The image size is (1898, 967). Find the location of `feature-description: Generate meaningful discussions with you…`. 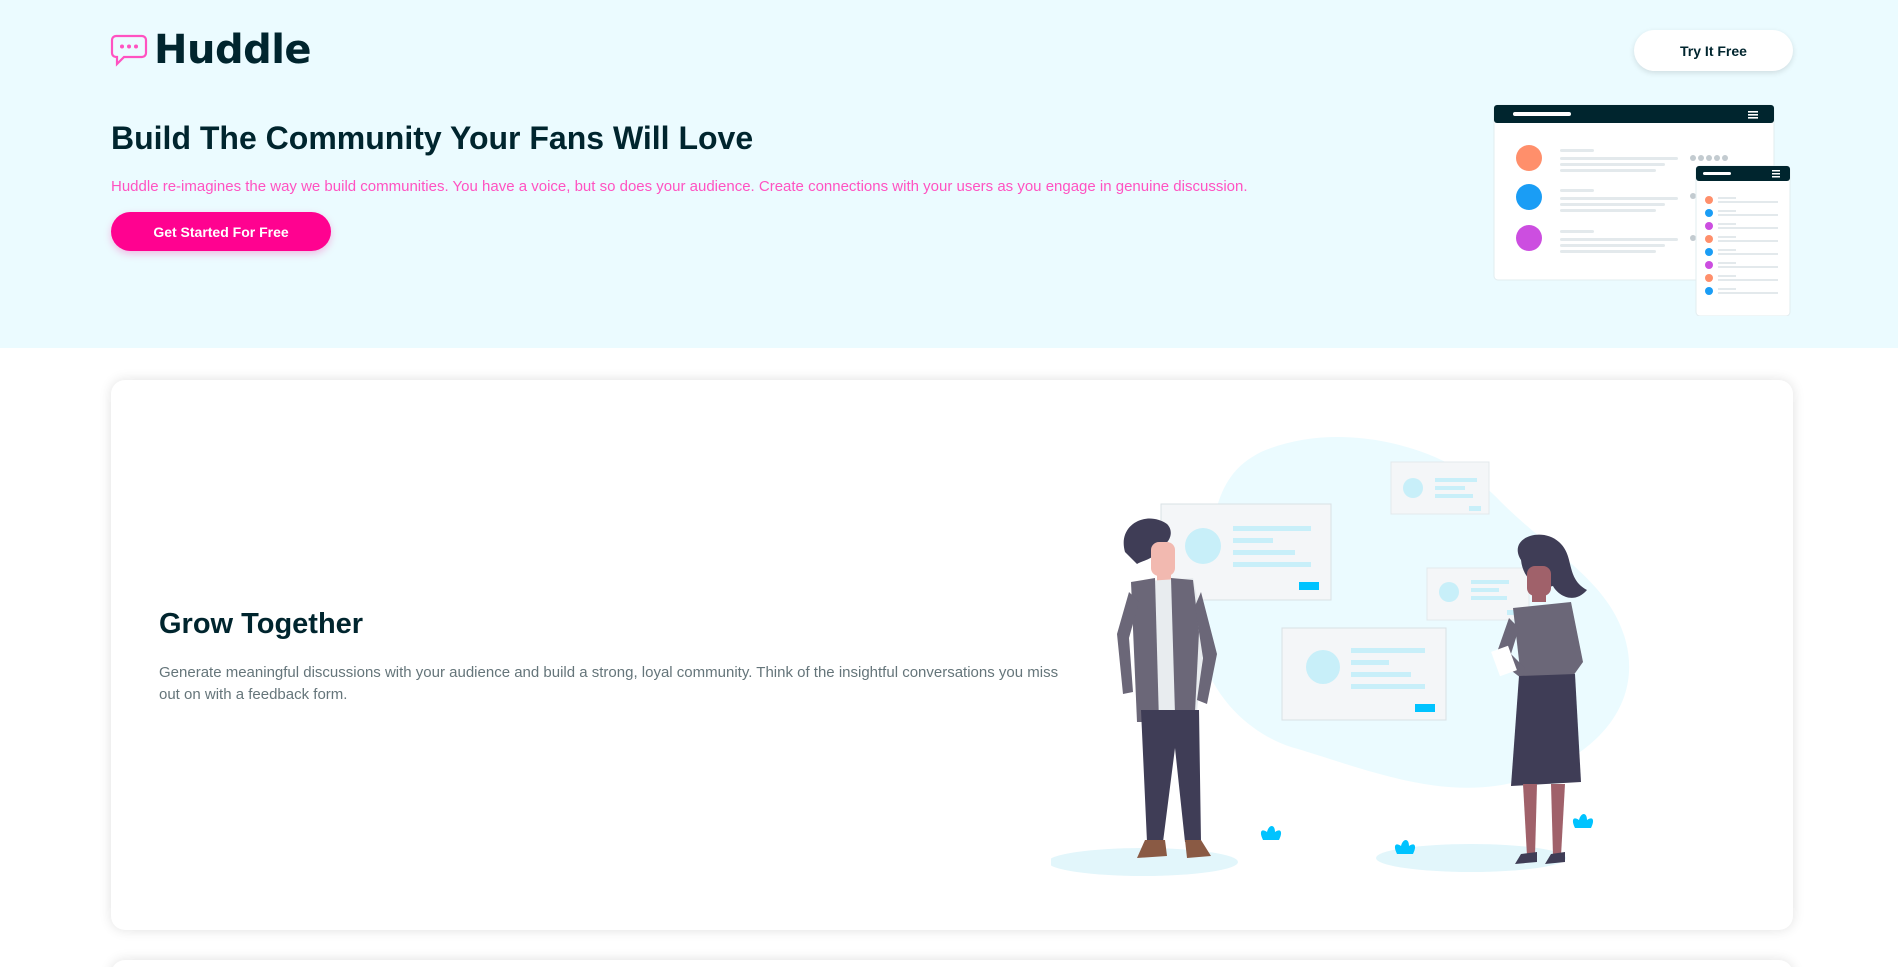

feature-description: Generate meaningful discussions with you… is located at coordinates (609, 683).